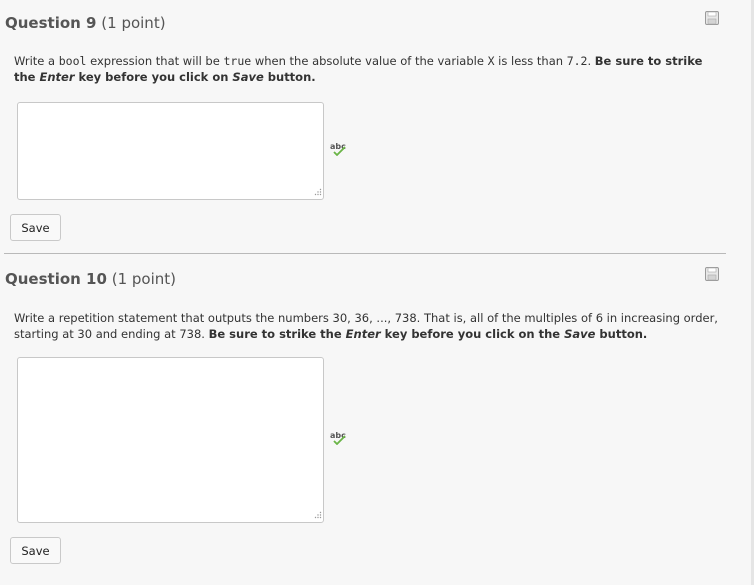 This screenshot has height=585, width=754. I want to click on code-x: X, so click(491, 61).